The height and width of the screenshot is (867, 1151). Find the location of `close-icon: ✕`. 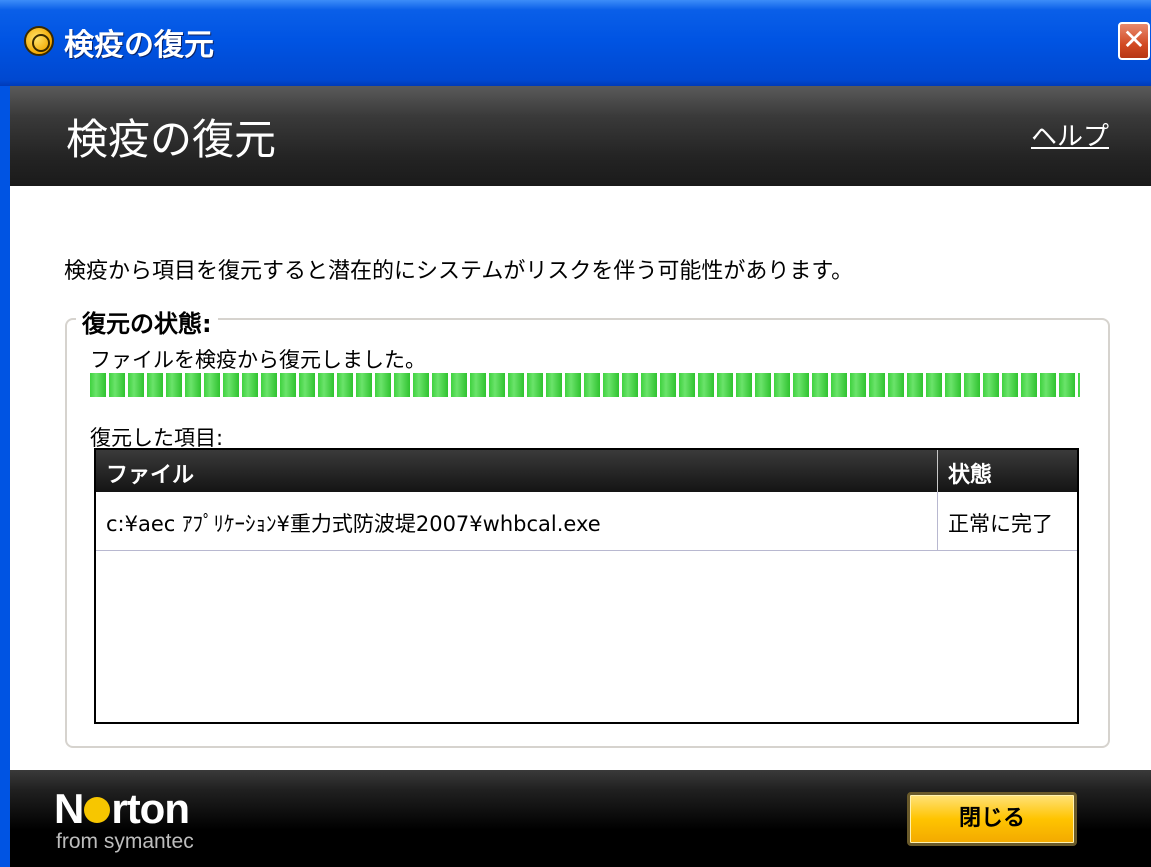

close-icon: ✕ is located at coordinates (1134, 39).